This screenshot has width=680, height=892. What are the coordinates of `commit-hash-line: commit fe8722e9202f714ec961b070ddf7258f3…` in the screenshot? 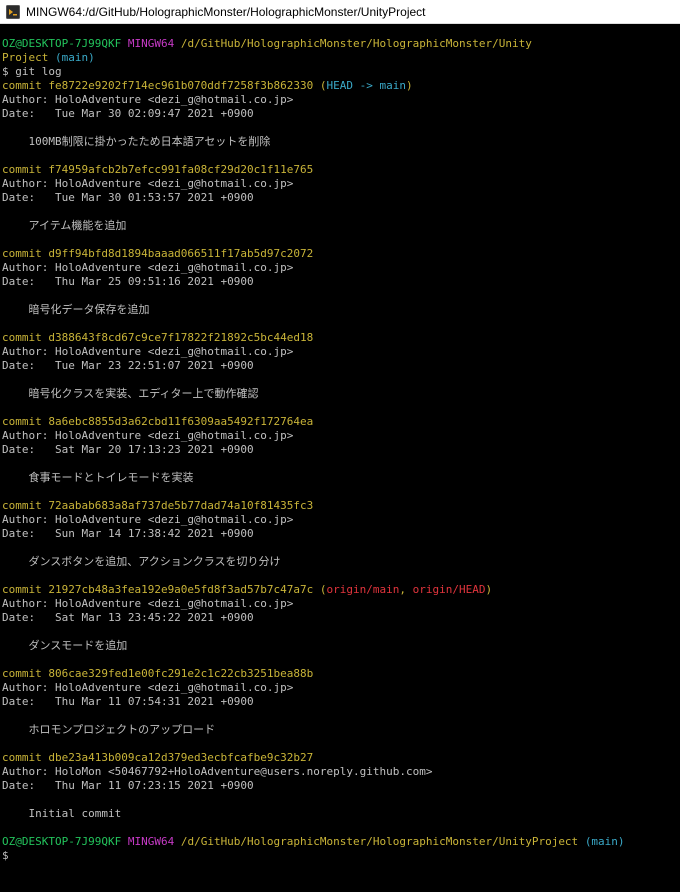 It's located at (207, 85).